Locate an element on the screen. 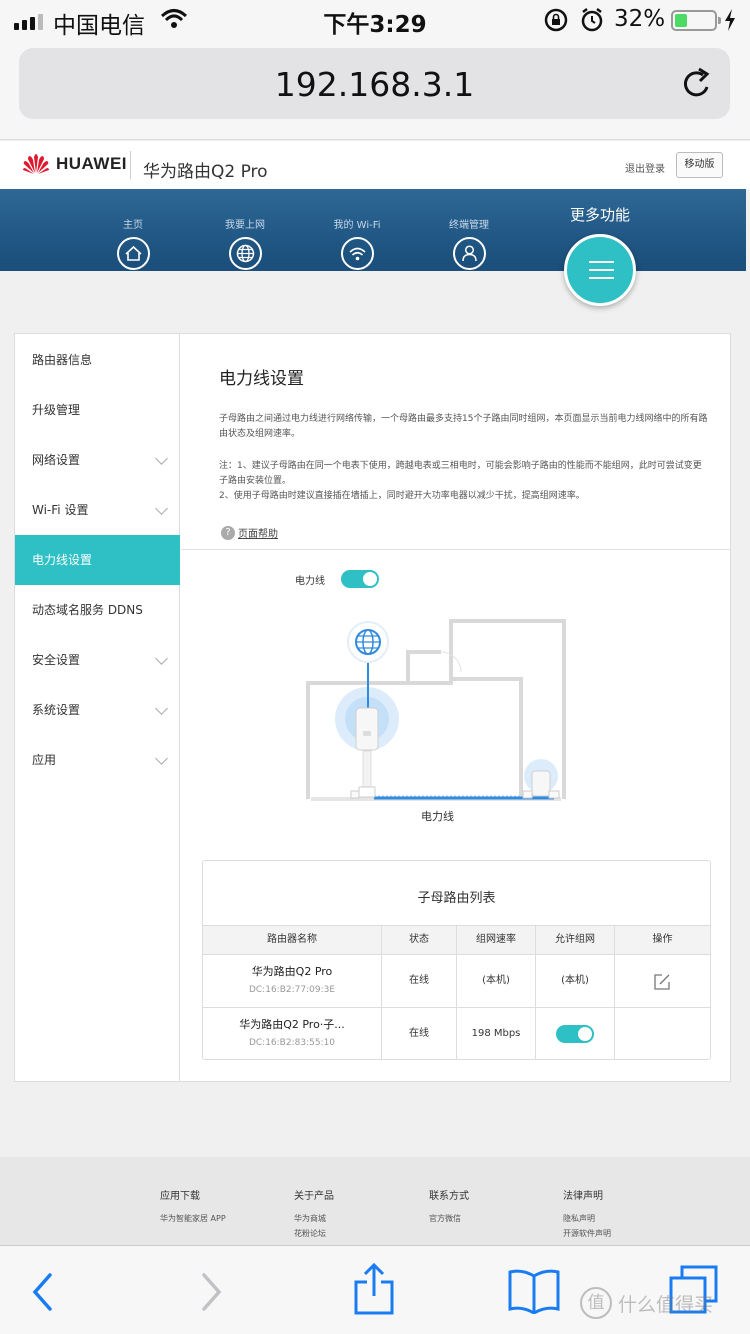 The image size is (750, 1334). back-icon is located at coordinates (43, 1292).